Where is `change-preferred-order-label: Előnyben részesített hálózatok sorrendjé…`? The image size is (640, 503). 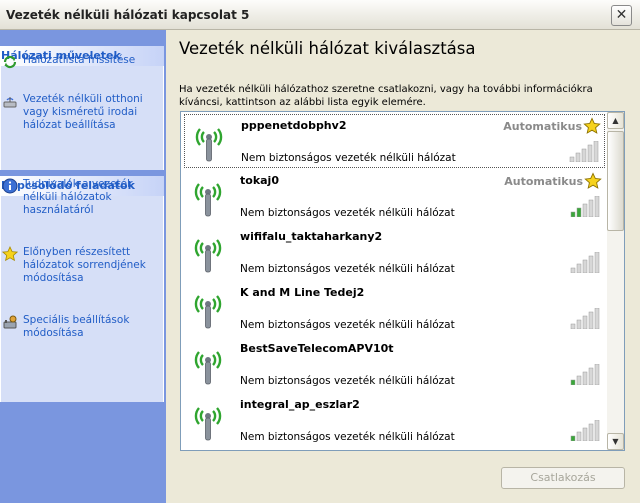
change-preferred-order-label: Előnyben részesített hálózatok sorrendjé… is located at coordinates (84, 265).